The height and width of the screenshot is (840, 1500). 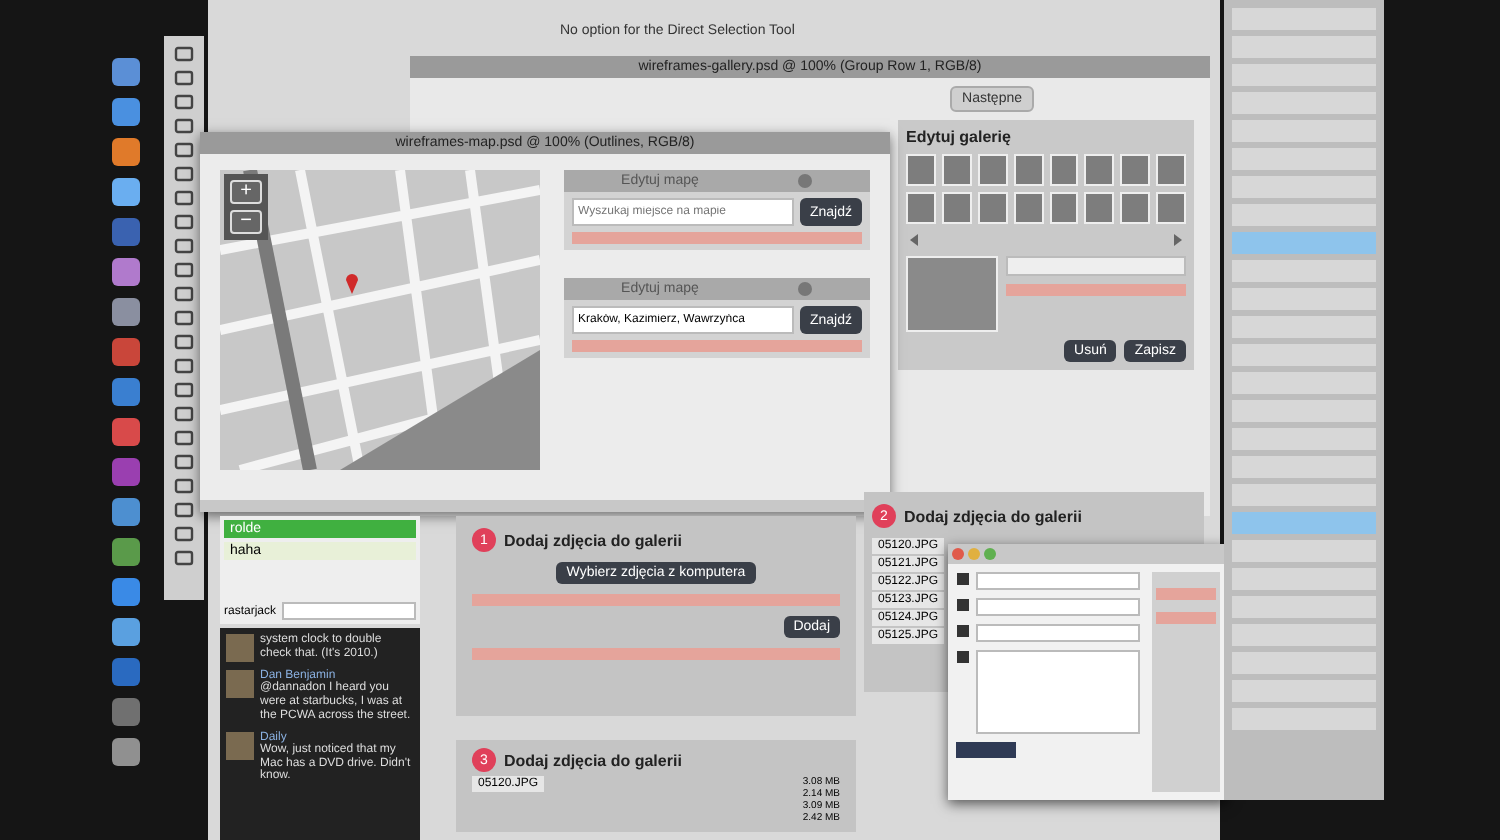 What do you see at coordinates (986, 750) in the screenshot?
I see `save-button` at bounding box center [986, 750].